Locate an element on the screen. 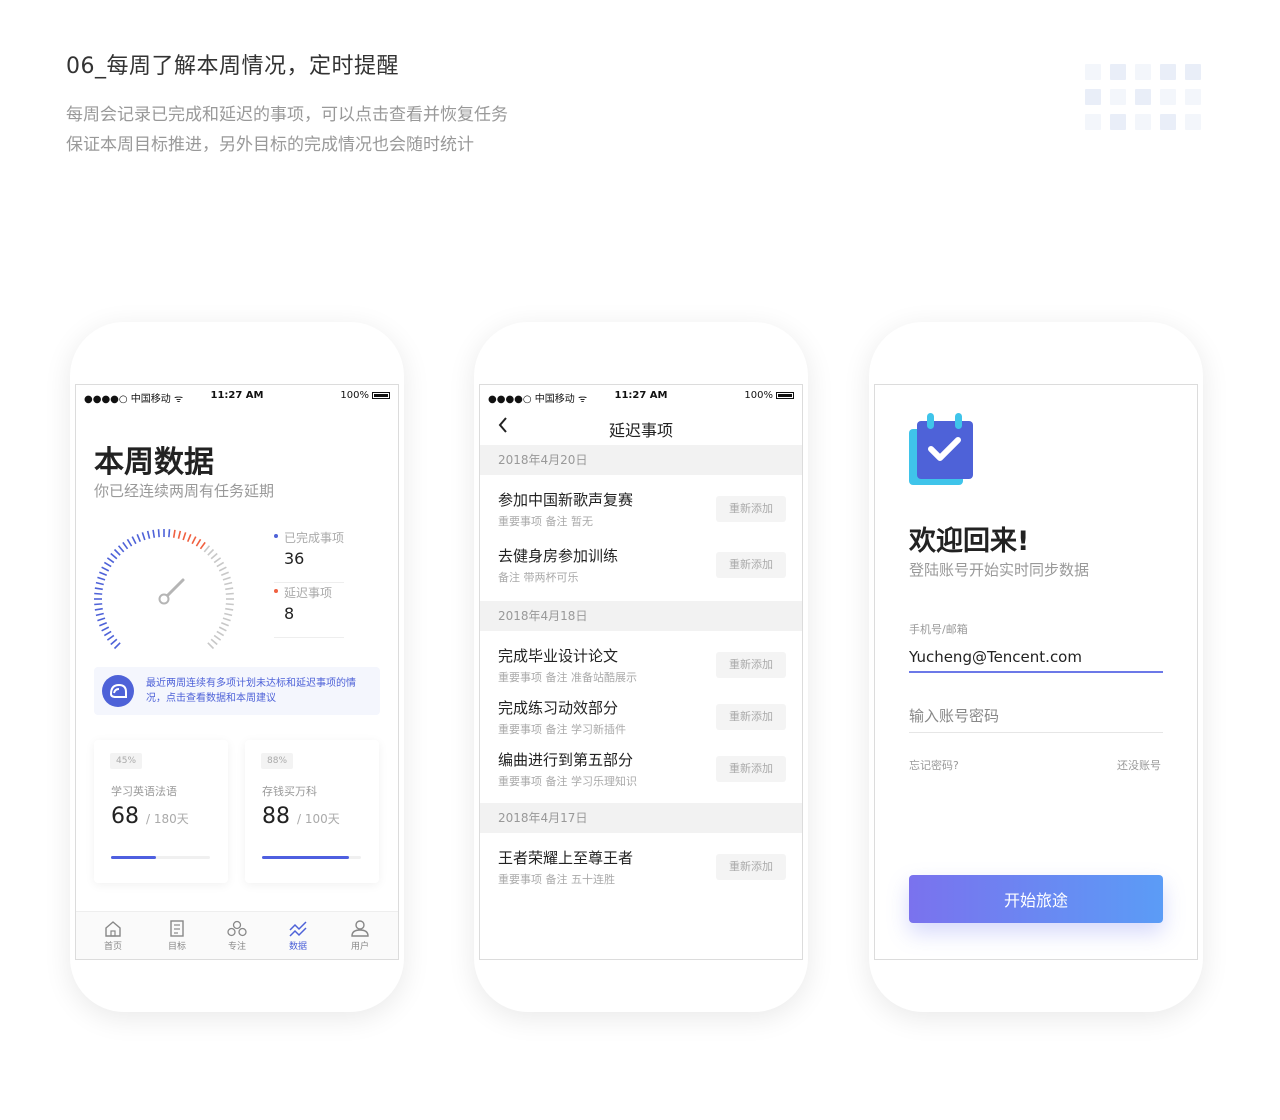  item-meta: 重要事项 备注 五十连胜 is located at coordinates (556, 879).